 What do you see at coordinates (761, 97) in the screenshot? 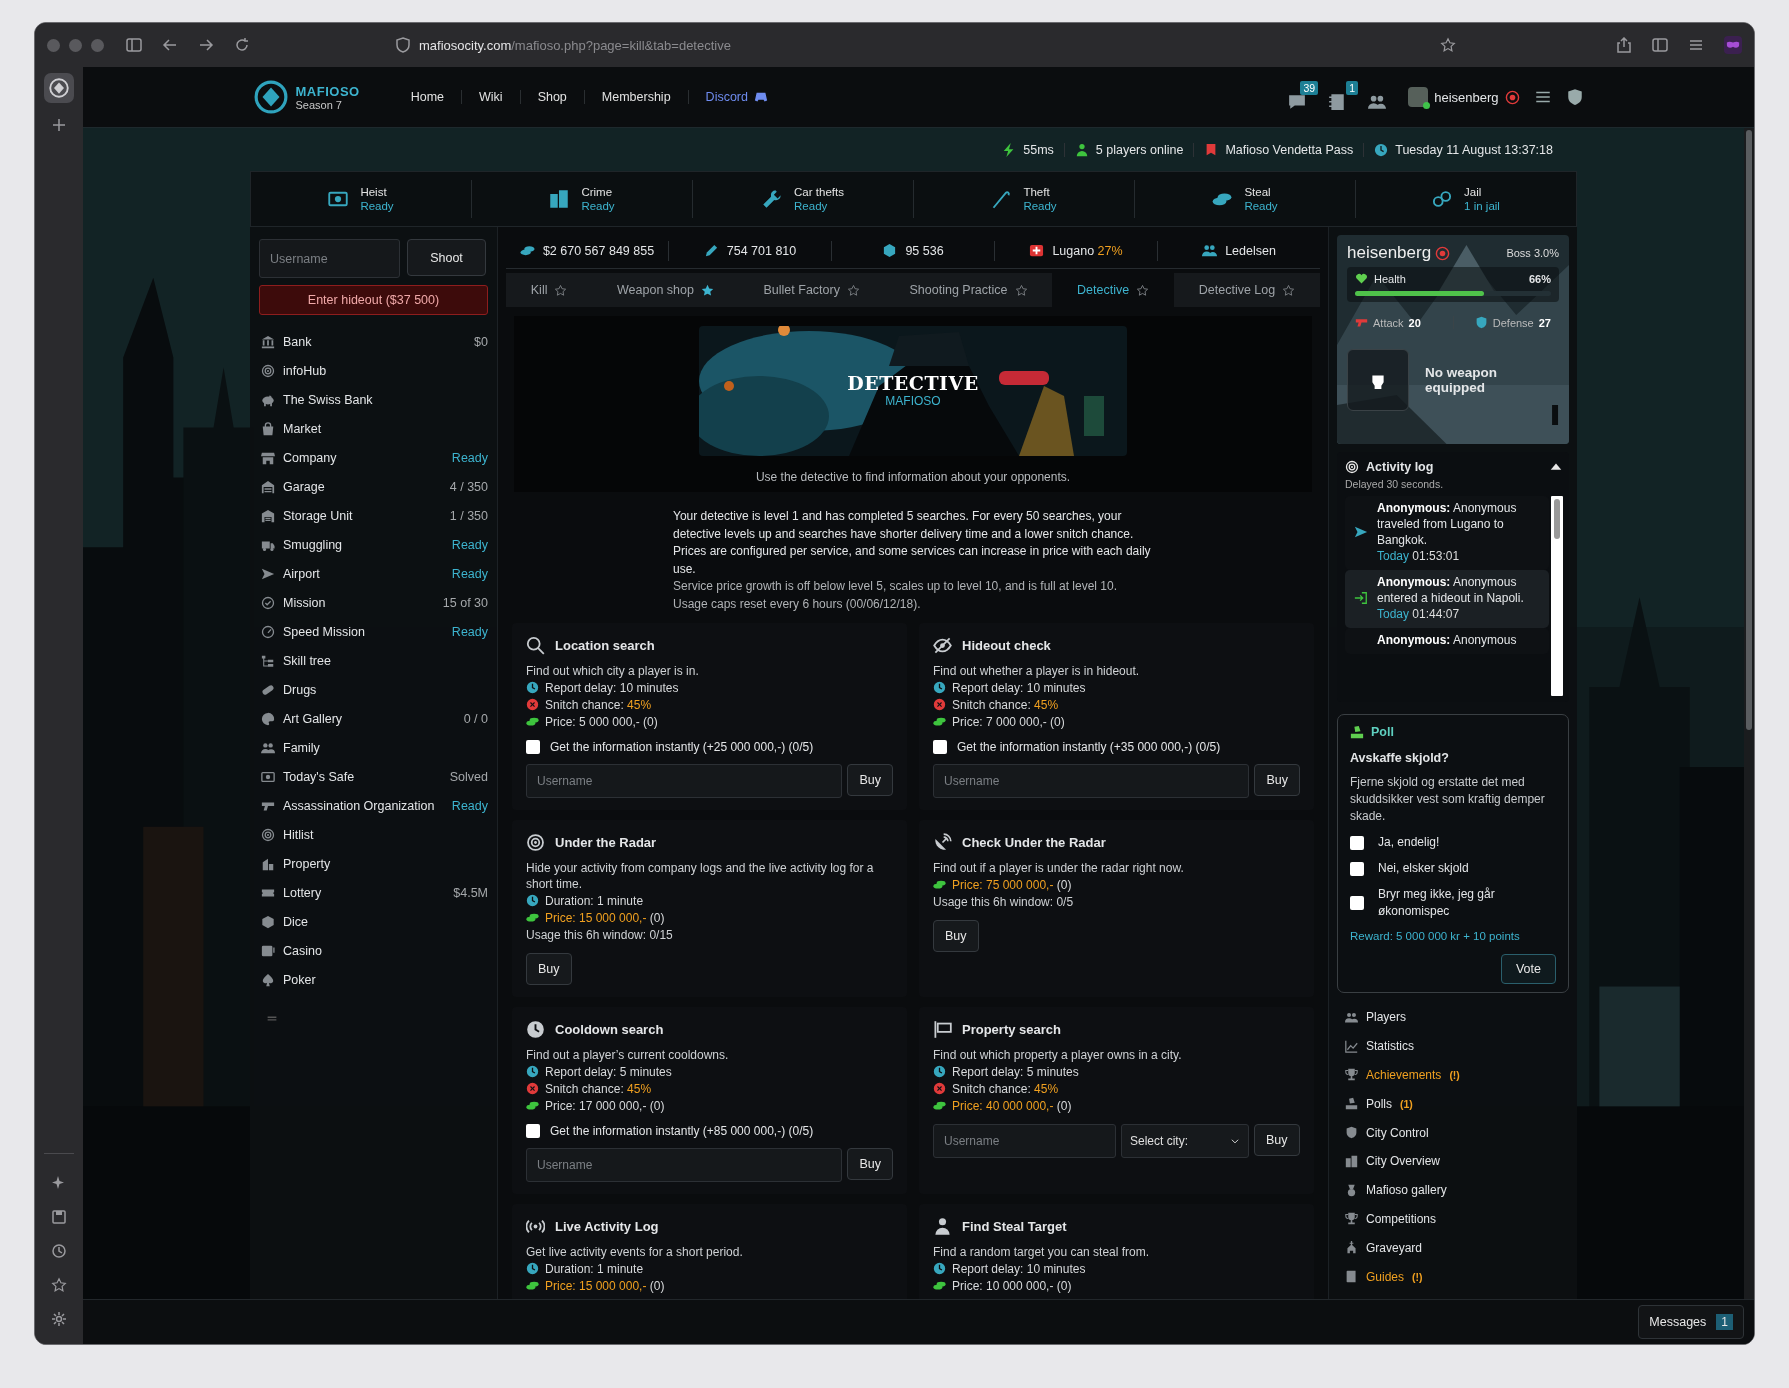
I see `gamepad-icon` at bounding box center [761, 97].